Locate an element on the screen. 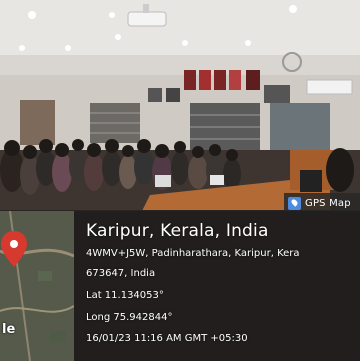 The width and height of the screenshot is (360, 361). badge-label: GPS Map is located at coordinates (328, 203).